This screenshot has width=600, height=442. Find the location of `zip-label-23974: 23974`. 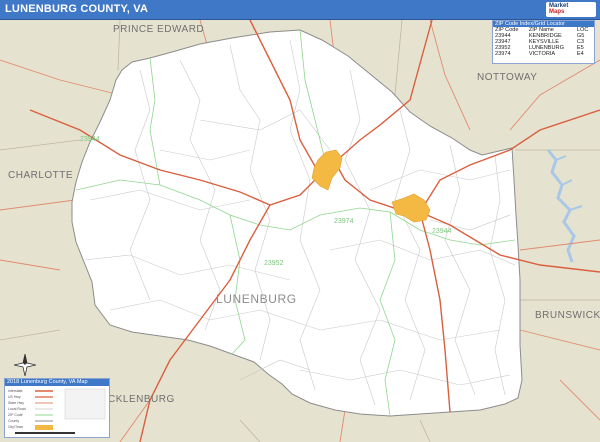

zip-label-23974: 23974 is located at coordinates (344, 221).